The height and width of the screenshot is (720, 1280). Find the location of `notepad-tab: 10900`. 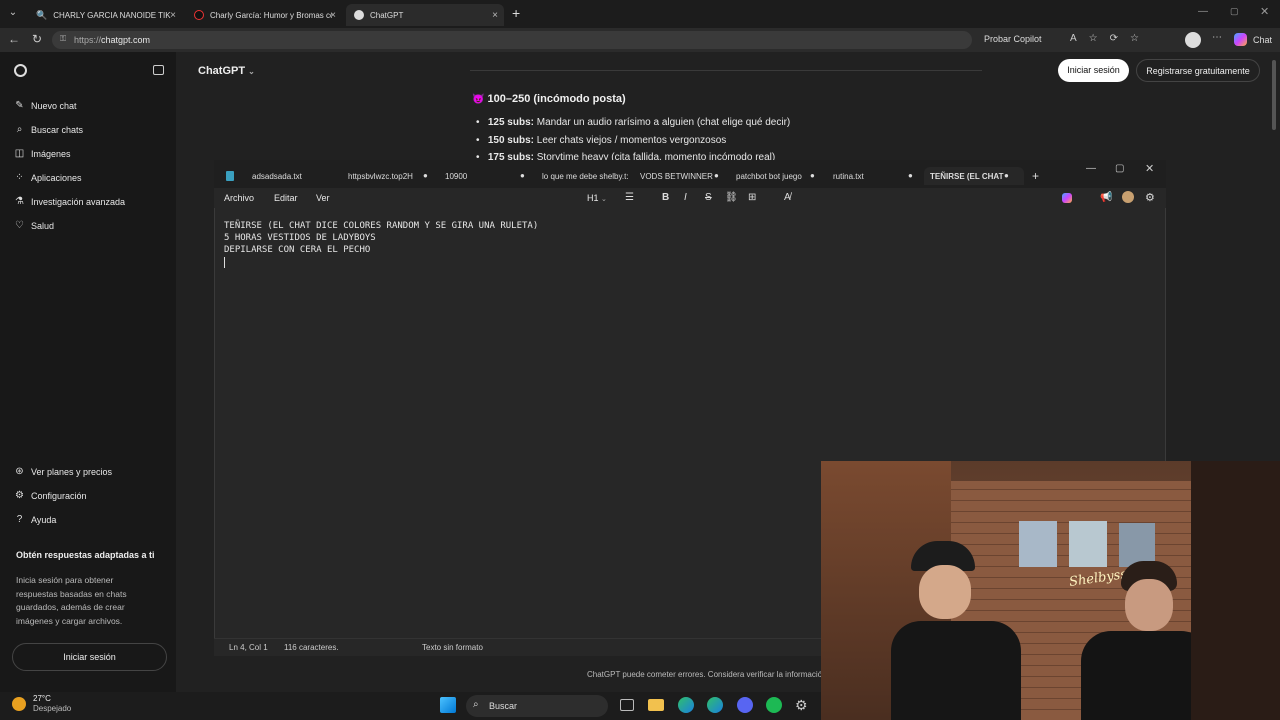

notepad-tab: 10900 is located at coordinates (456, 176).